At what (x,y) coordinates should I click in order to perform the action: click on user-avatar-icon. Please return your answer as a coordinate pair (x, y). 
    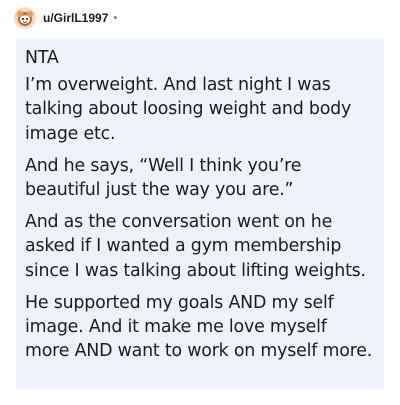
    Looking at the image, I should click on (25, 18).